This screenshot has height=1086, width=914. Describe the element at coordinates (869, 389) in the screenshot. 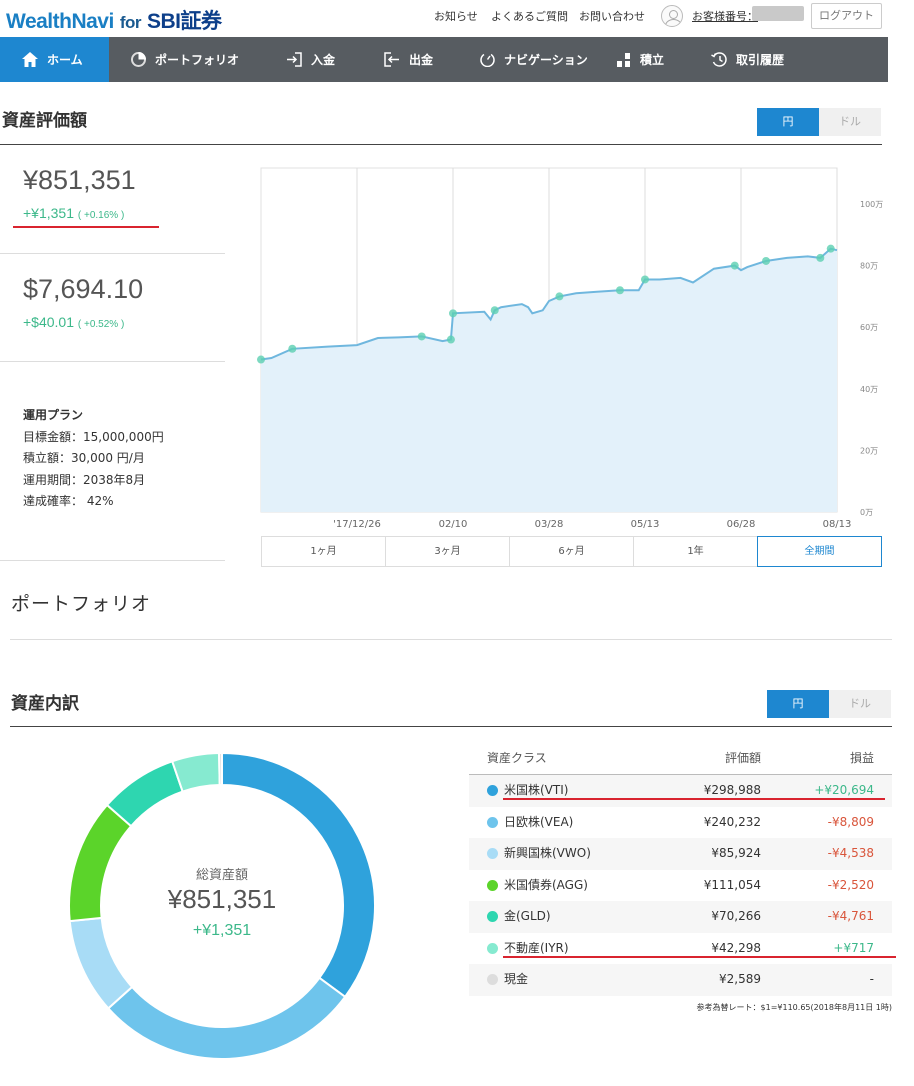

I see `y-tick-label: 40万` at that location.